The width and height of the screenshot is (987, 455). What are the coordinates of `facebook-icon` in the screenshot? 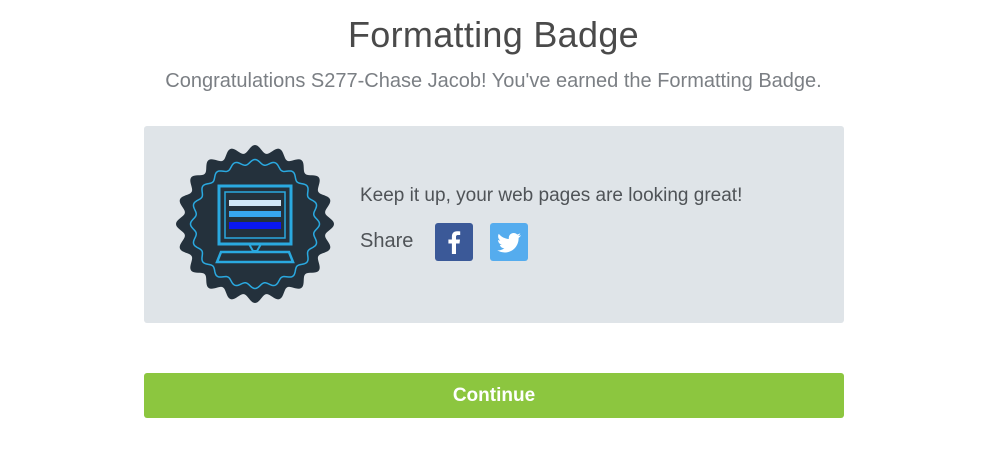 It's located at (454, 242).